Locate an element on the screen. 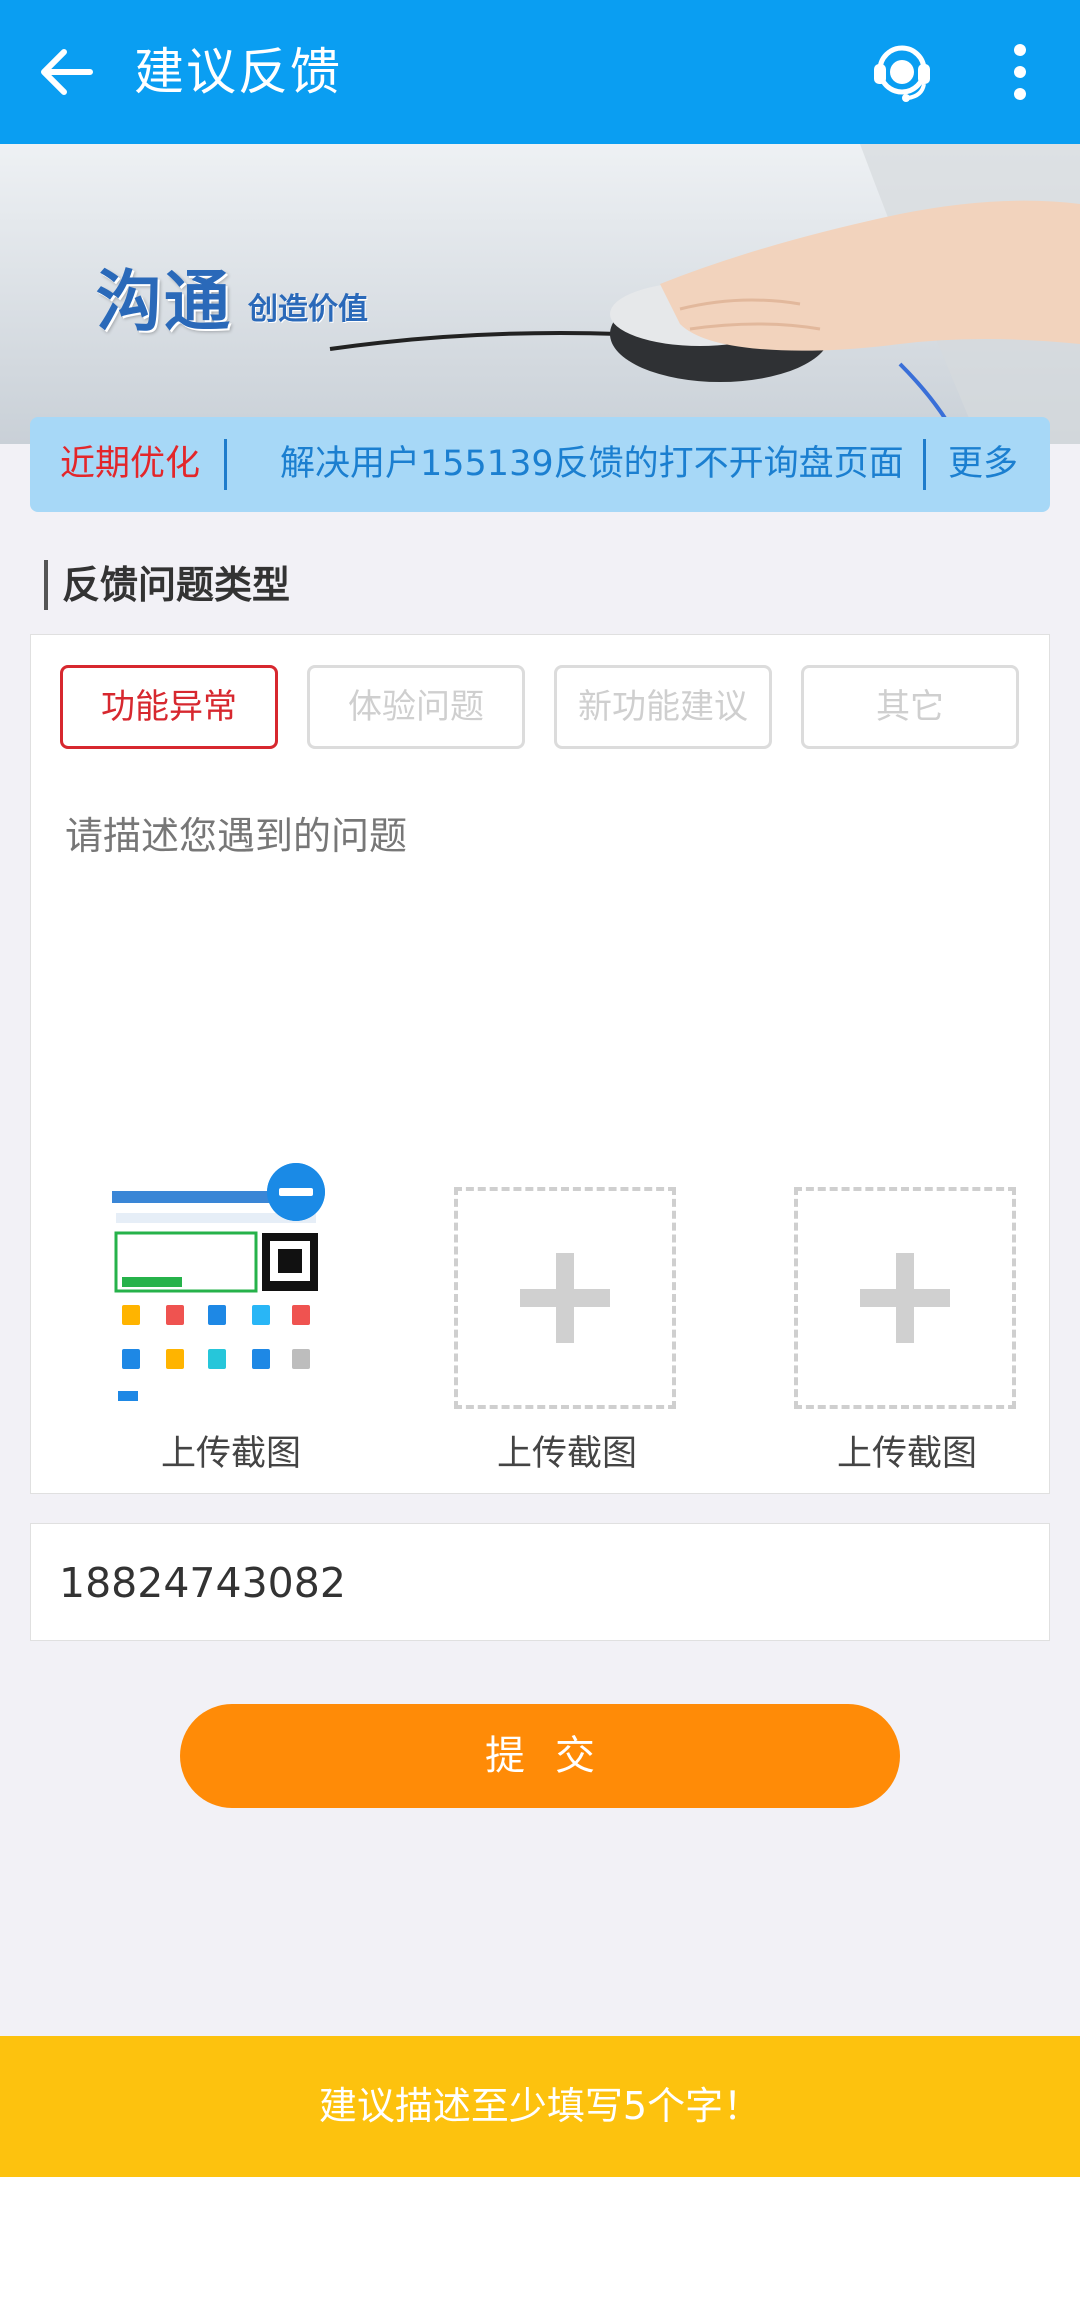 Image resolution: width=1080 pixels, height=2304 pixels. headset-icon is located at coordinates (902, 72).